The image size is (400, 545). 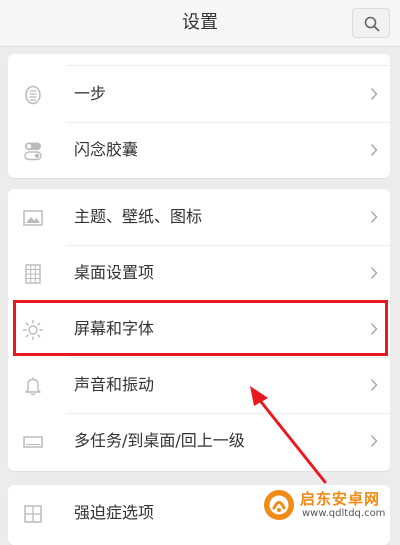 I want to click on settings-item-multitask: 多任务/到桌面/回上一级, so click(x=199, y=441).